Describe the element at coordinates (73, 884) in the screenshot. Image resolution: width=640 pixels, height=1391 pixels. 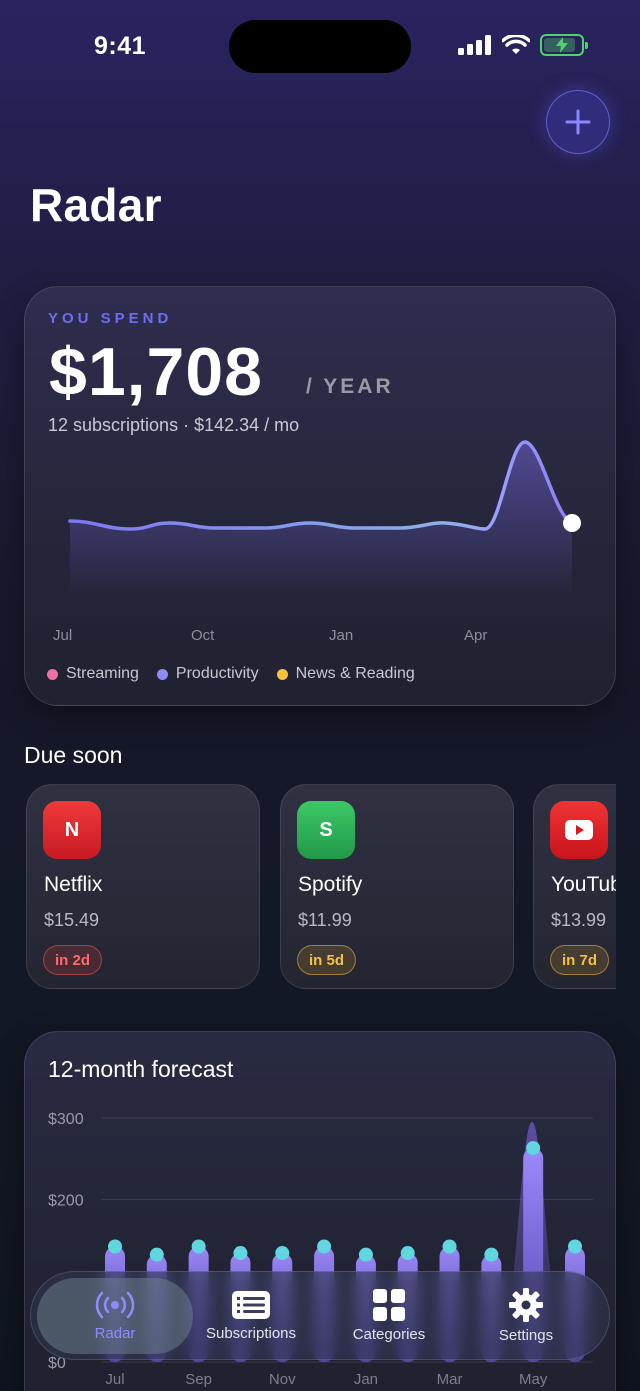
I see `due-name: Netflix` at that location.